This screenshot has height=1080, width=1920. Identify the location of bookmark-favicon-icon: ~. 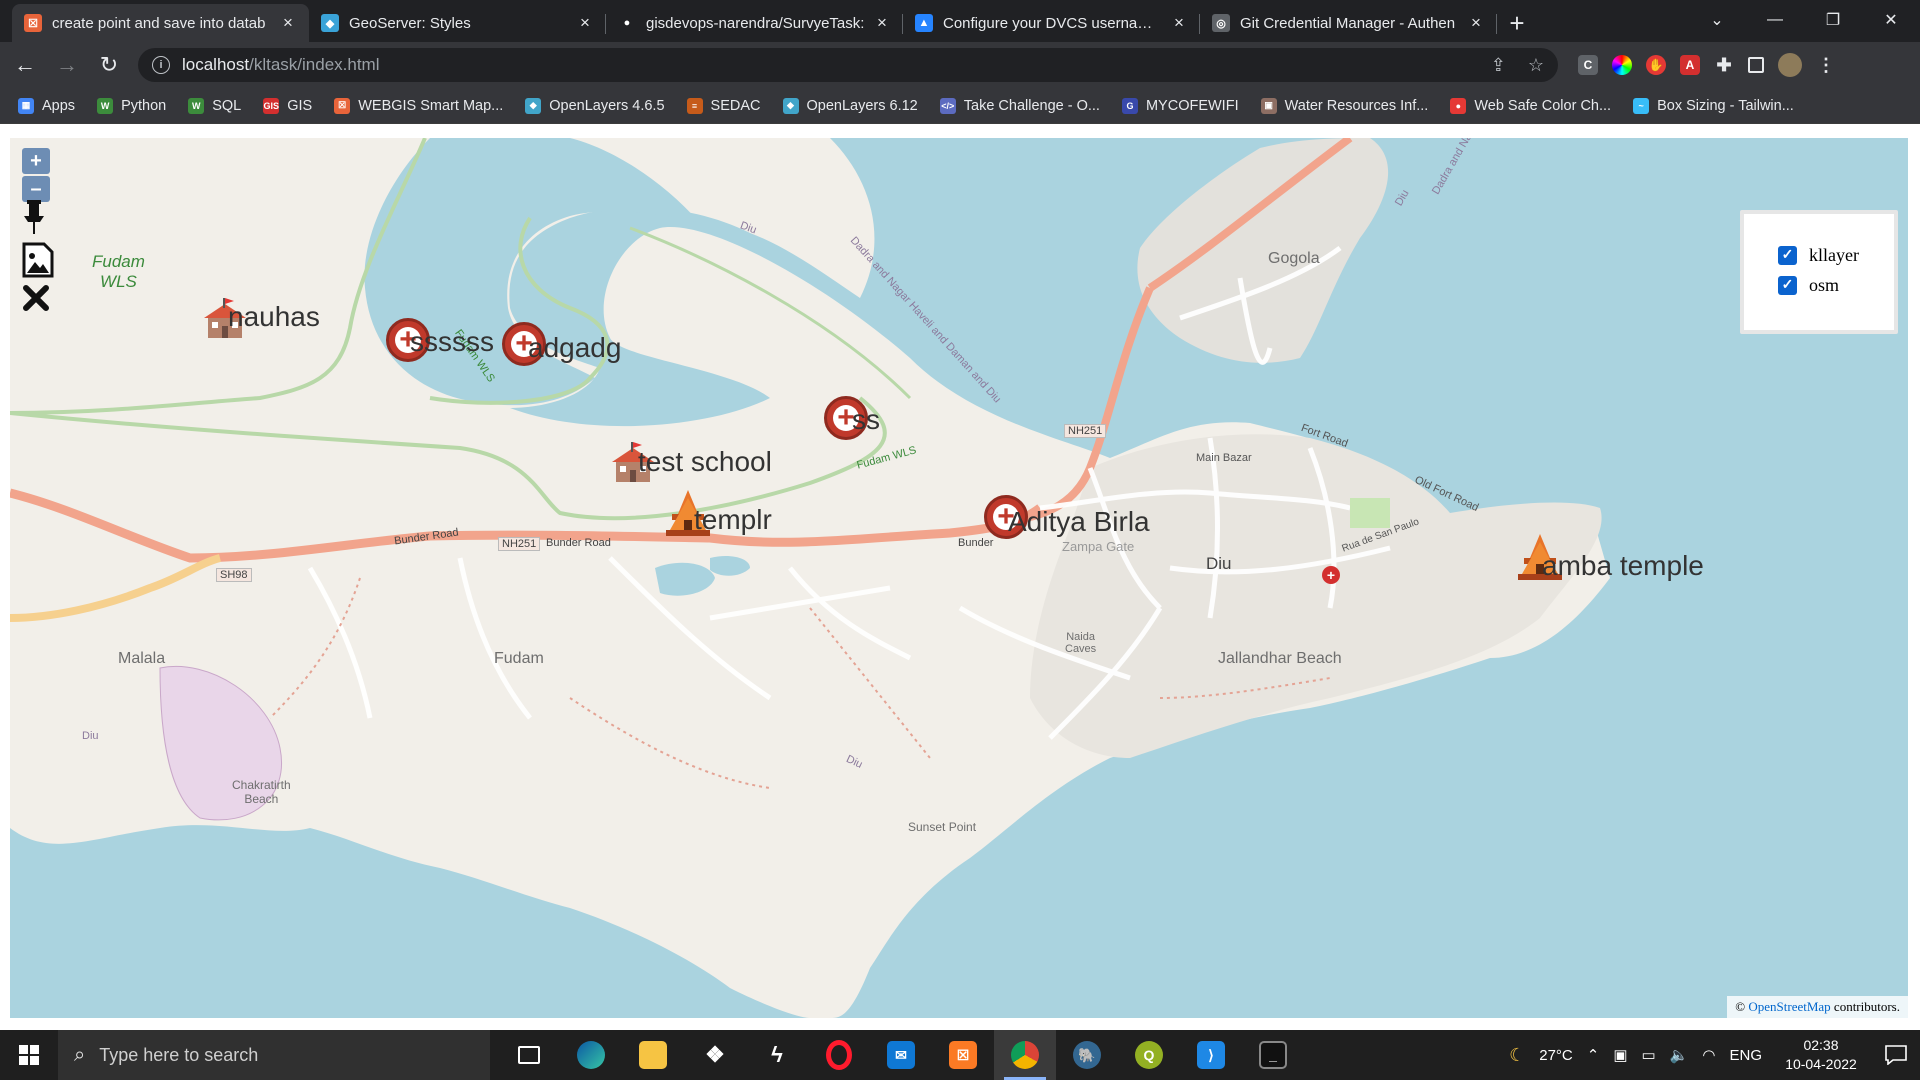
(1641, 105).